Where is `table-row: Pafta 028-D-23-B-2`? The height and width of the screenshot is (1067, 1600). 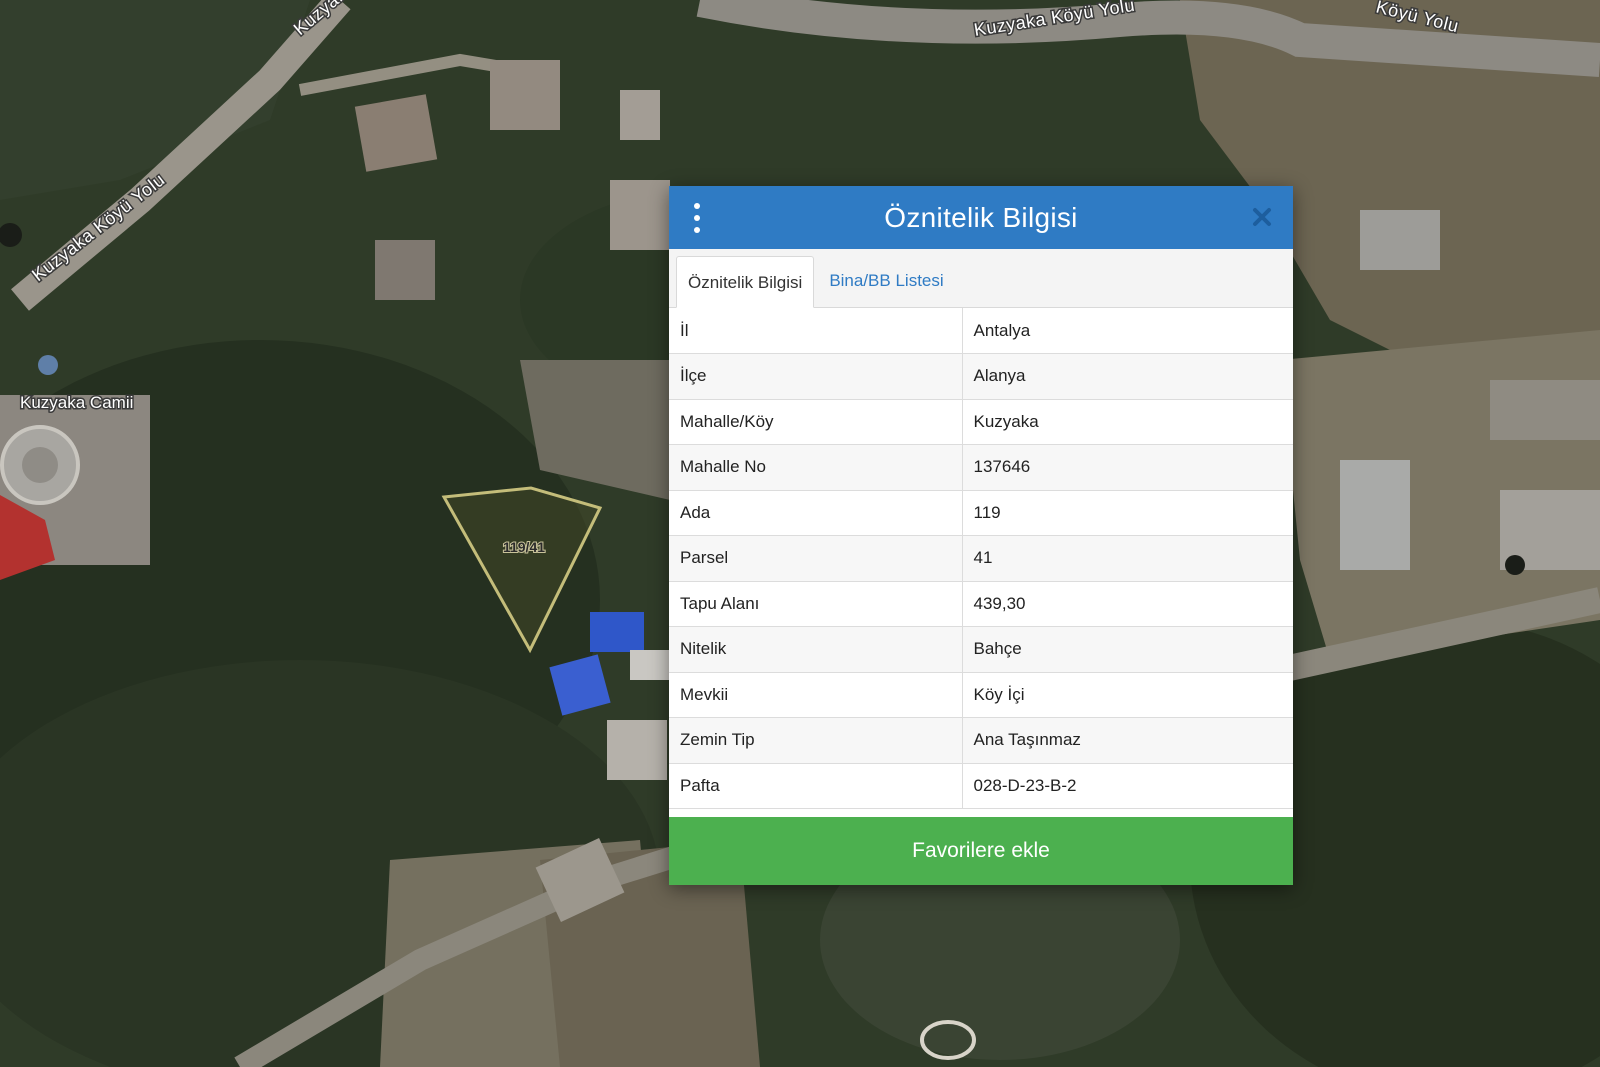
table-row: Pafta 028-D-23-B-2 is located at coordinates (981, 786).